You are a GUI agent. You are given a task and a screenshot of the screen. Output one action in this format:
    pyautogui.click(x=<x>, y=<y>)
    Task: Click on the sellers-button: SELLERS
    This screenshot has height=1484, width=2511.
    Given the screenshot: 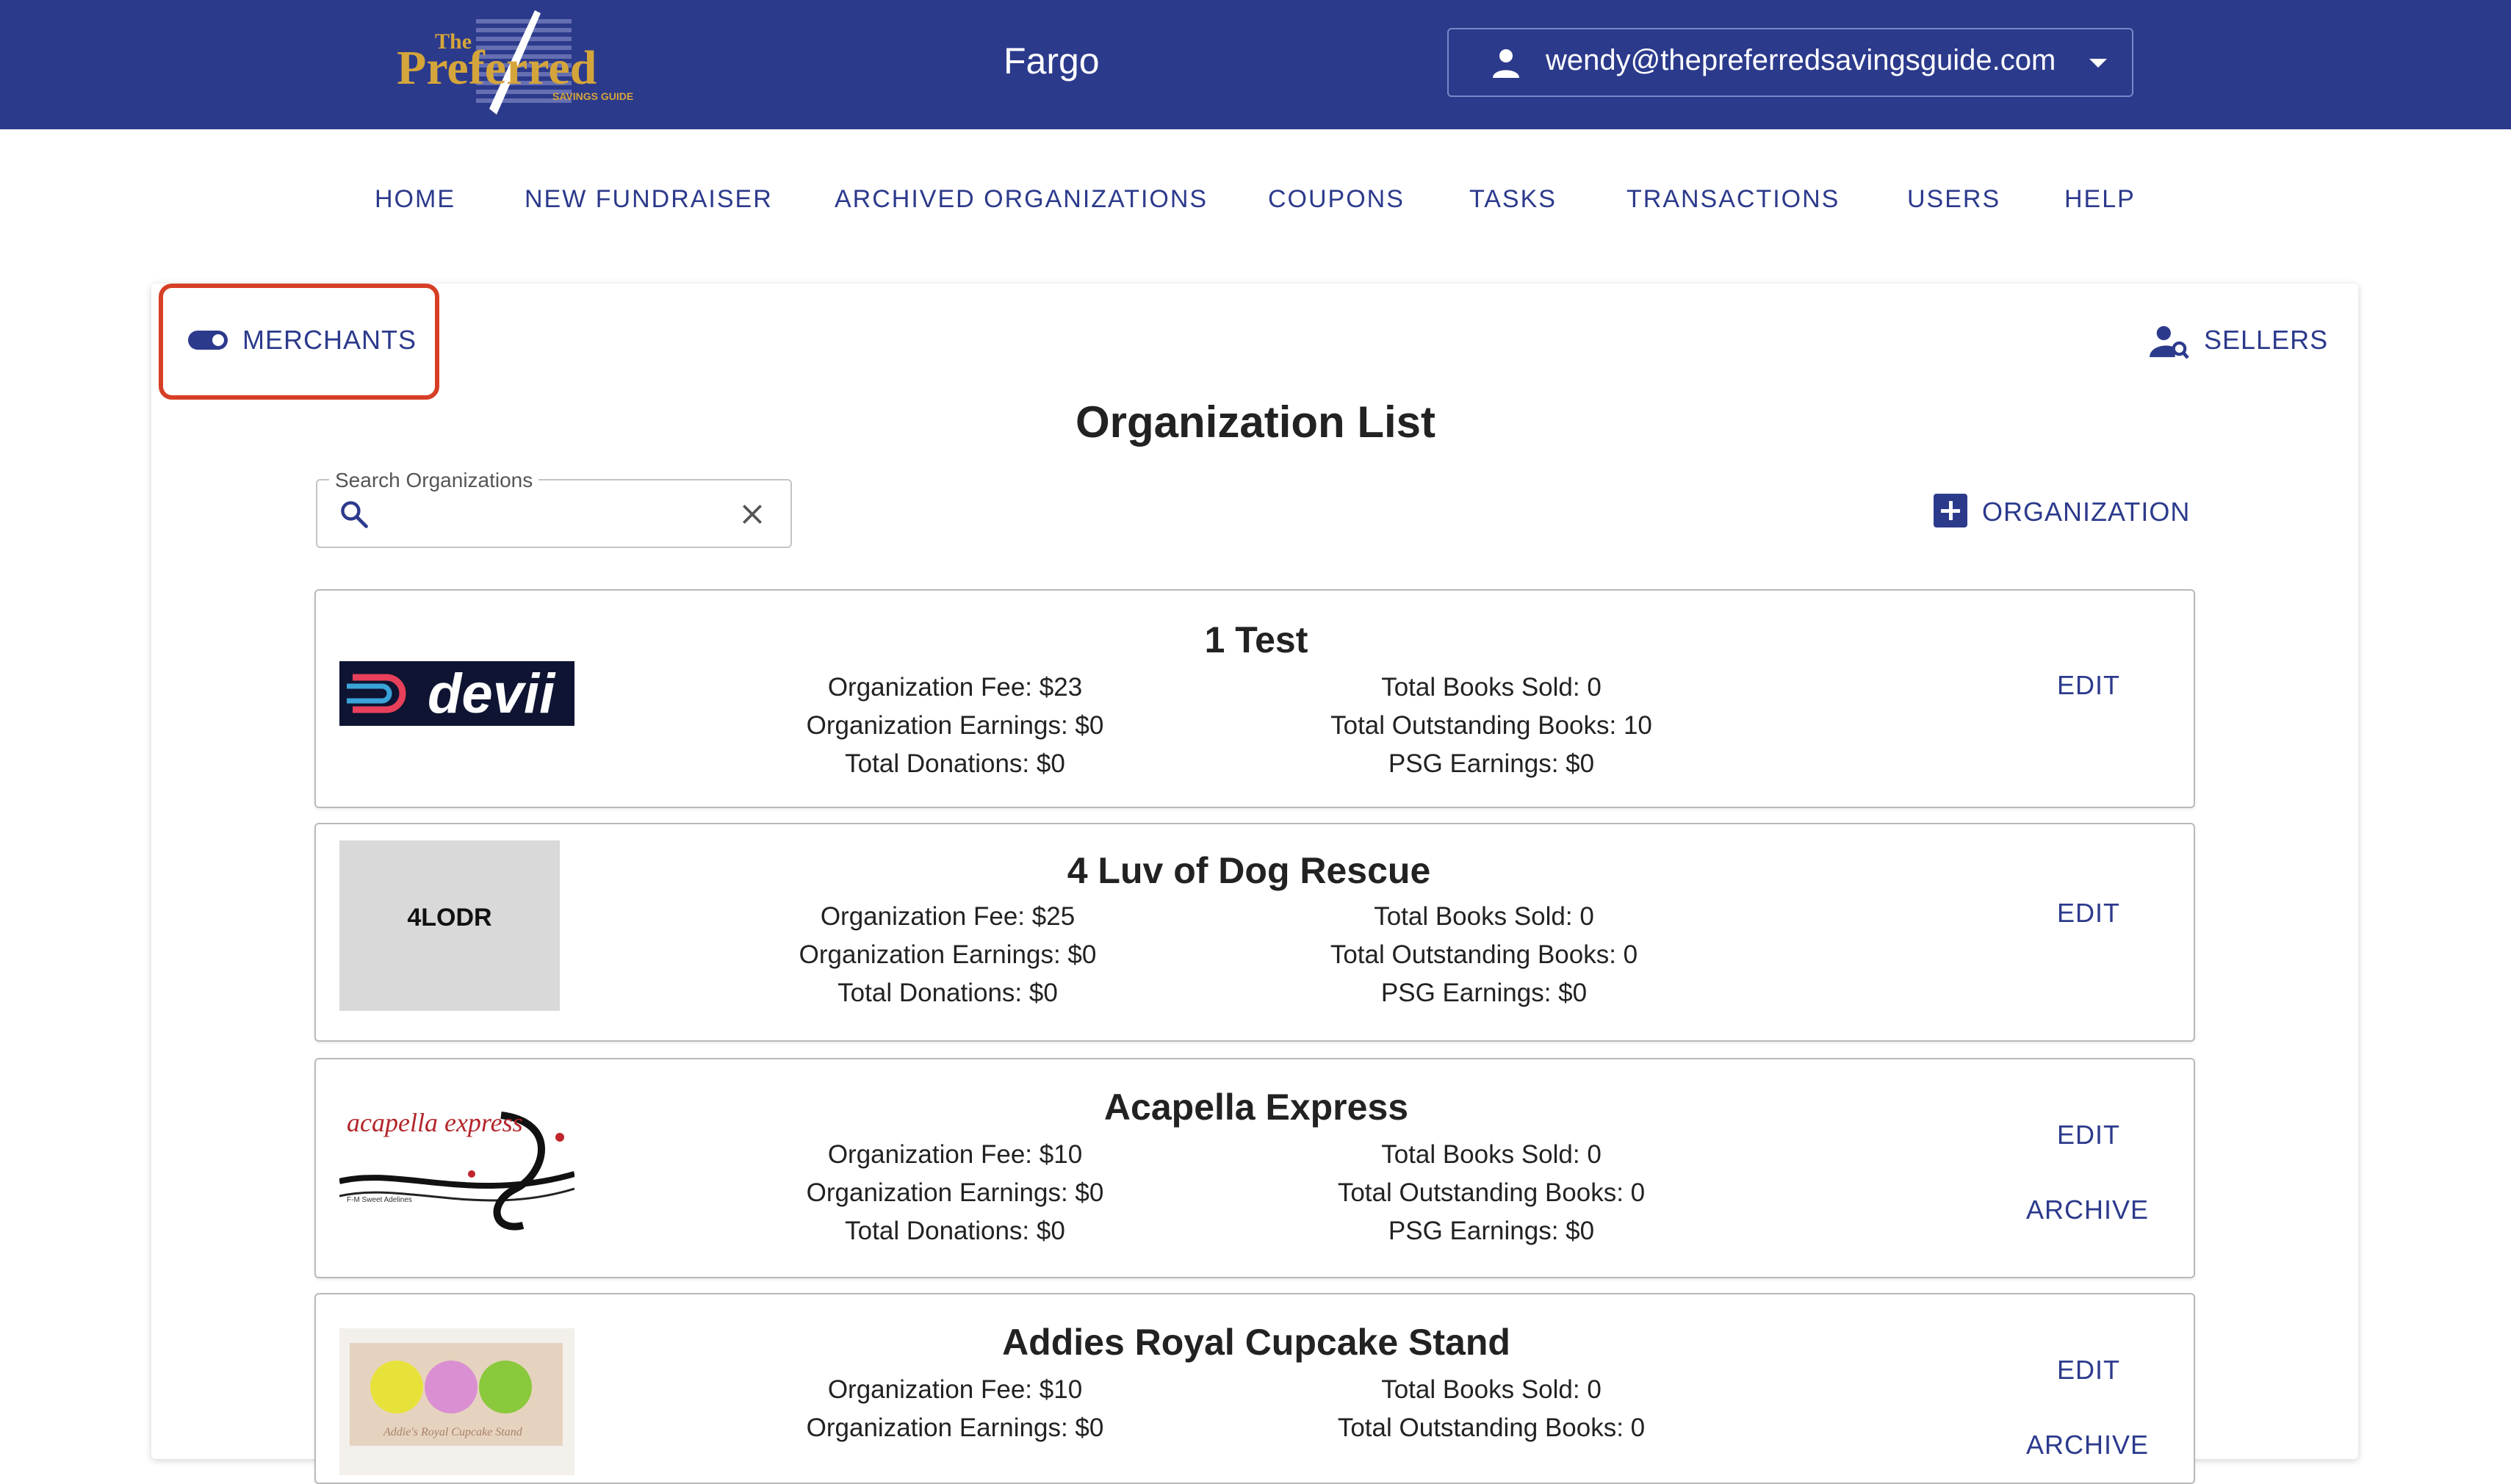 What is the action you would take?
    pyautogui.click(x=2266, y=340)
    